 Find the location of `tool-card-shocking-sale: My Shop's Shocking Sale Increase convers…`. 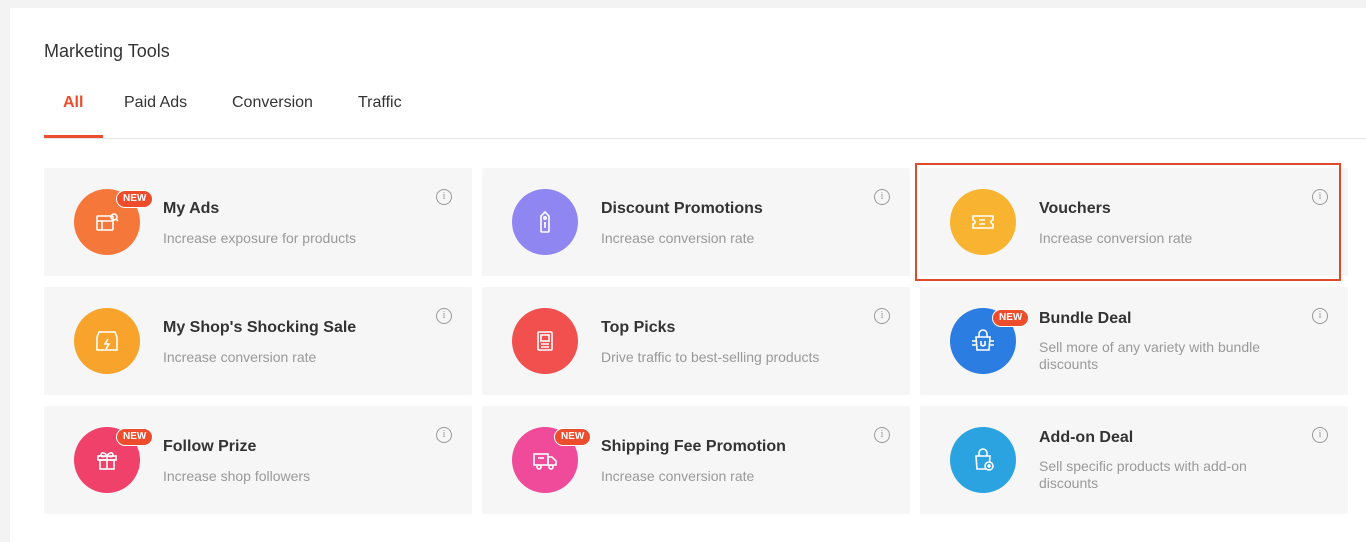

tool-card-shocking-sale: My Shop's Shocking Sale Increase convers… is located at coordinates (258, 341).